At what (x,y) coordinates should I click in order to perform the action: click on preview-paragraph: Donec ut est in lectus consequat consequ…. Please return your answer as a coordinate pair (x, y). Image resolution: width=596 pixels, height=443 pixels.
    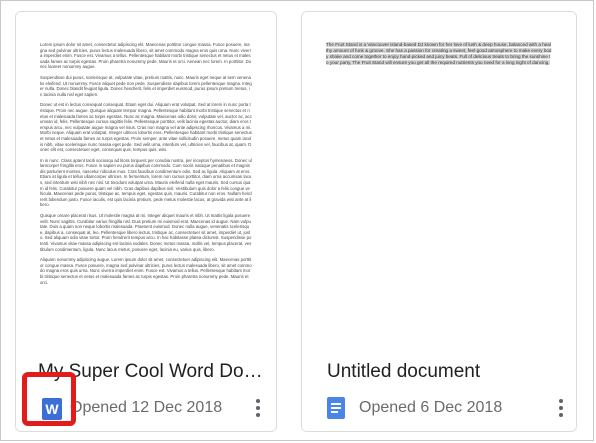
    Looking at the image, I should click on (146, 127).